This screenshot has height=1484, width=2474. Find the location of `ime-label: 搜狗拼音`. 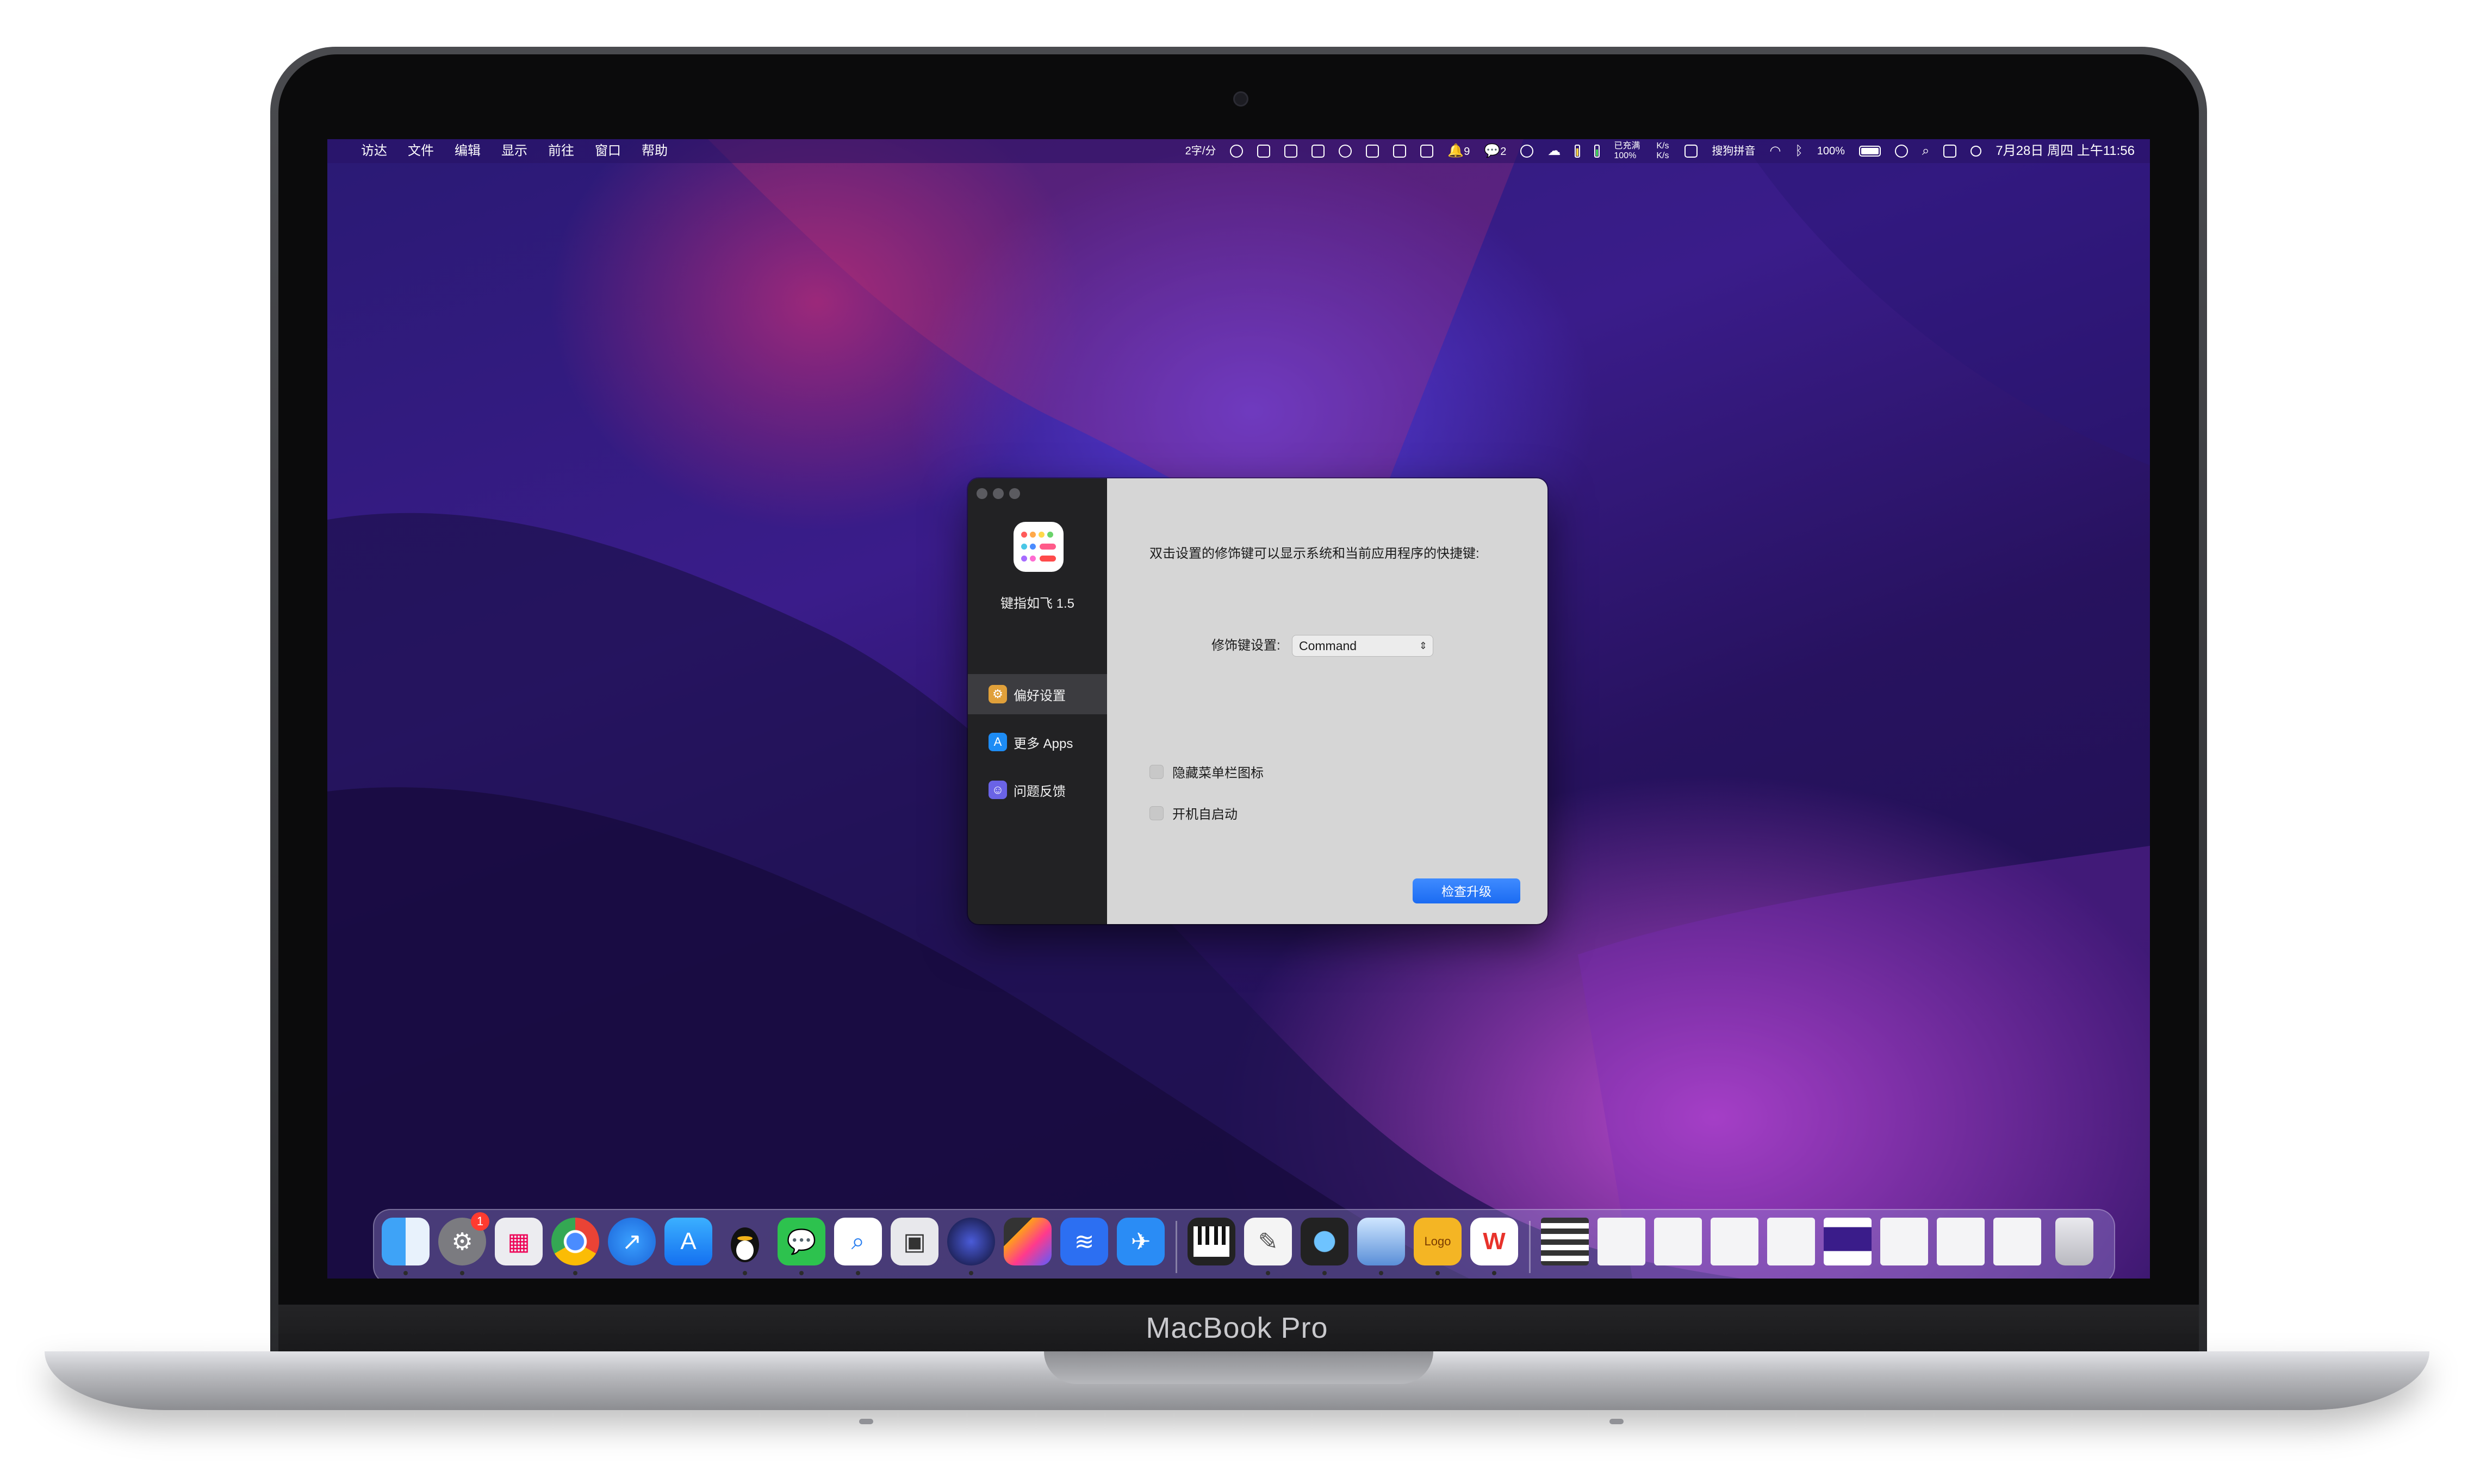

ime-label: 搜狗拼音 is located at coordinates (1733, 151).